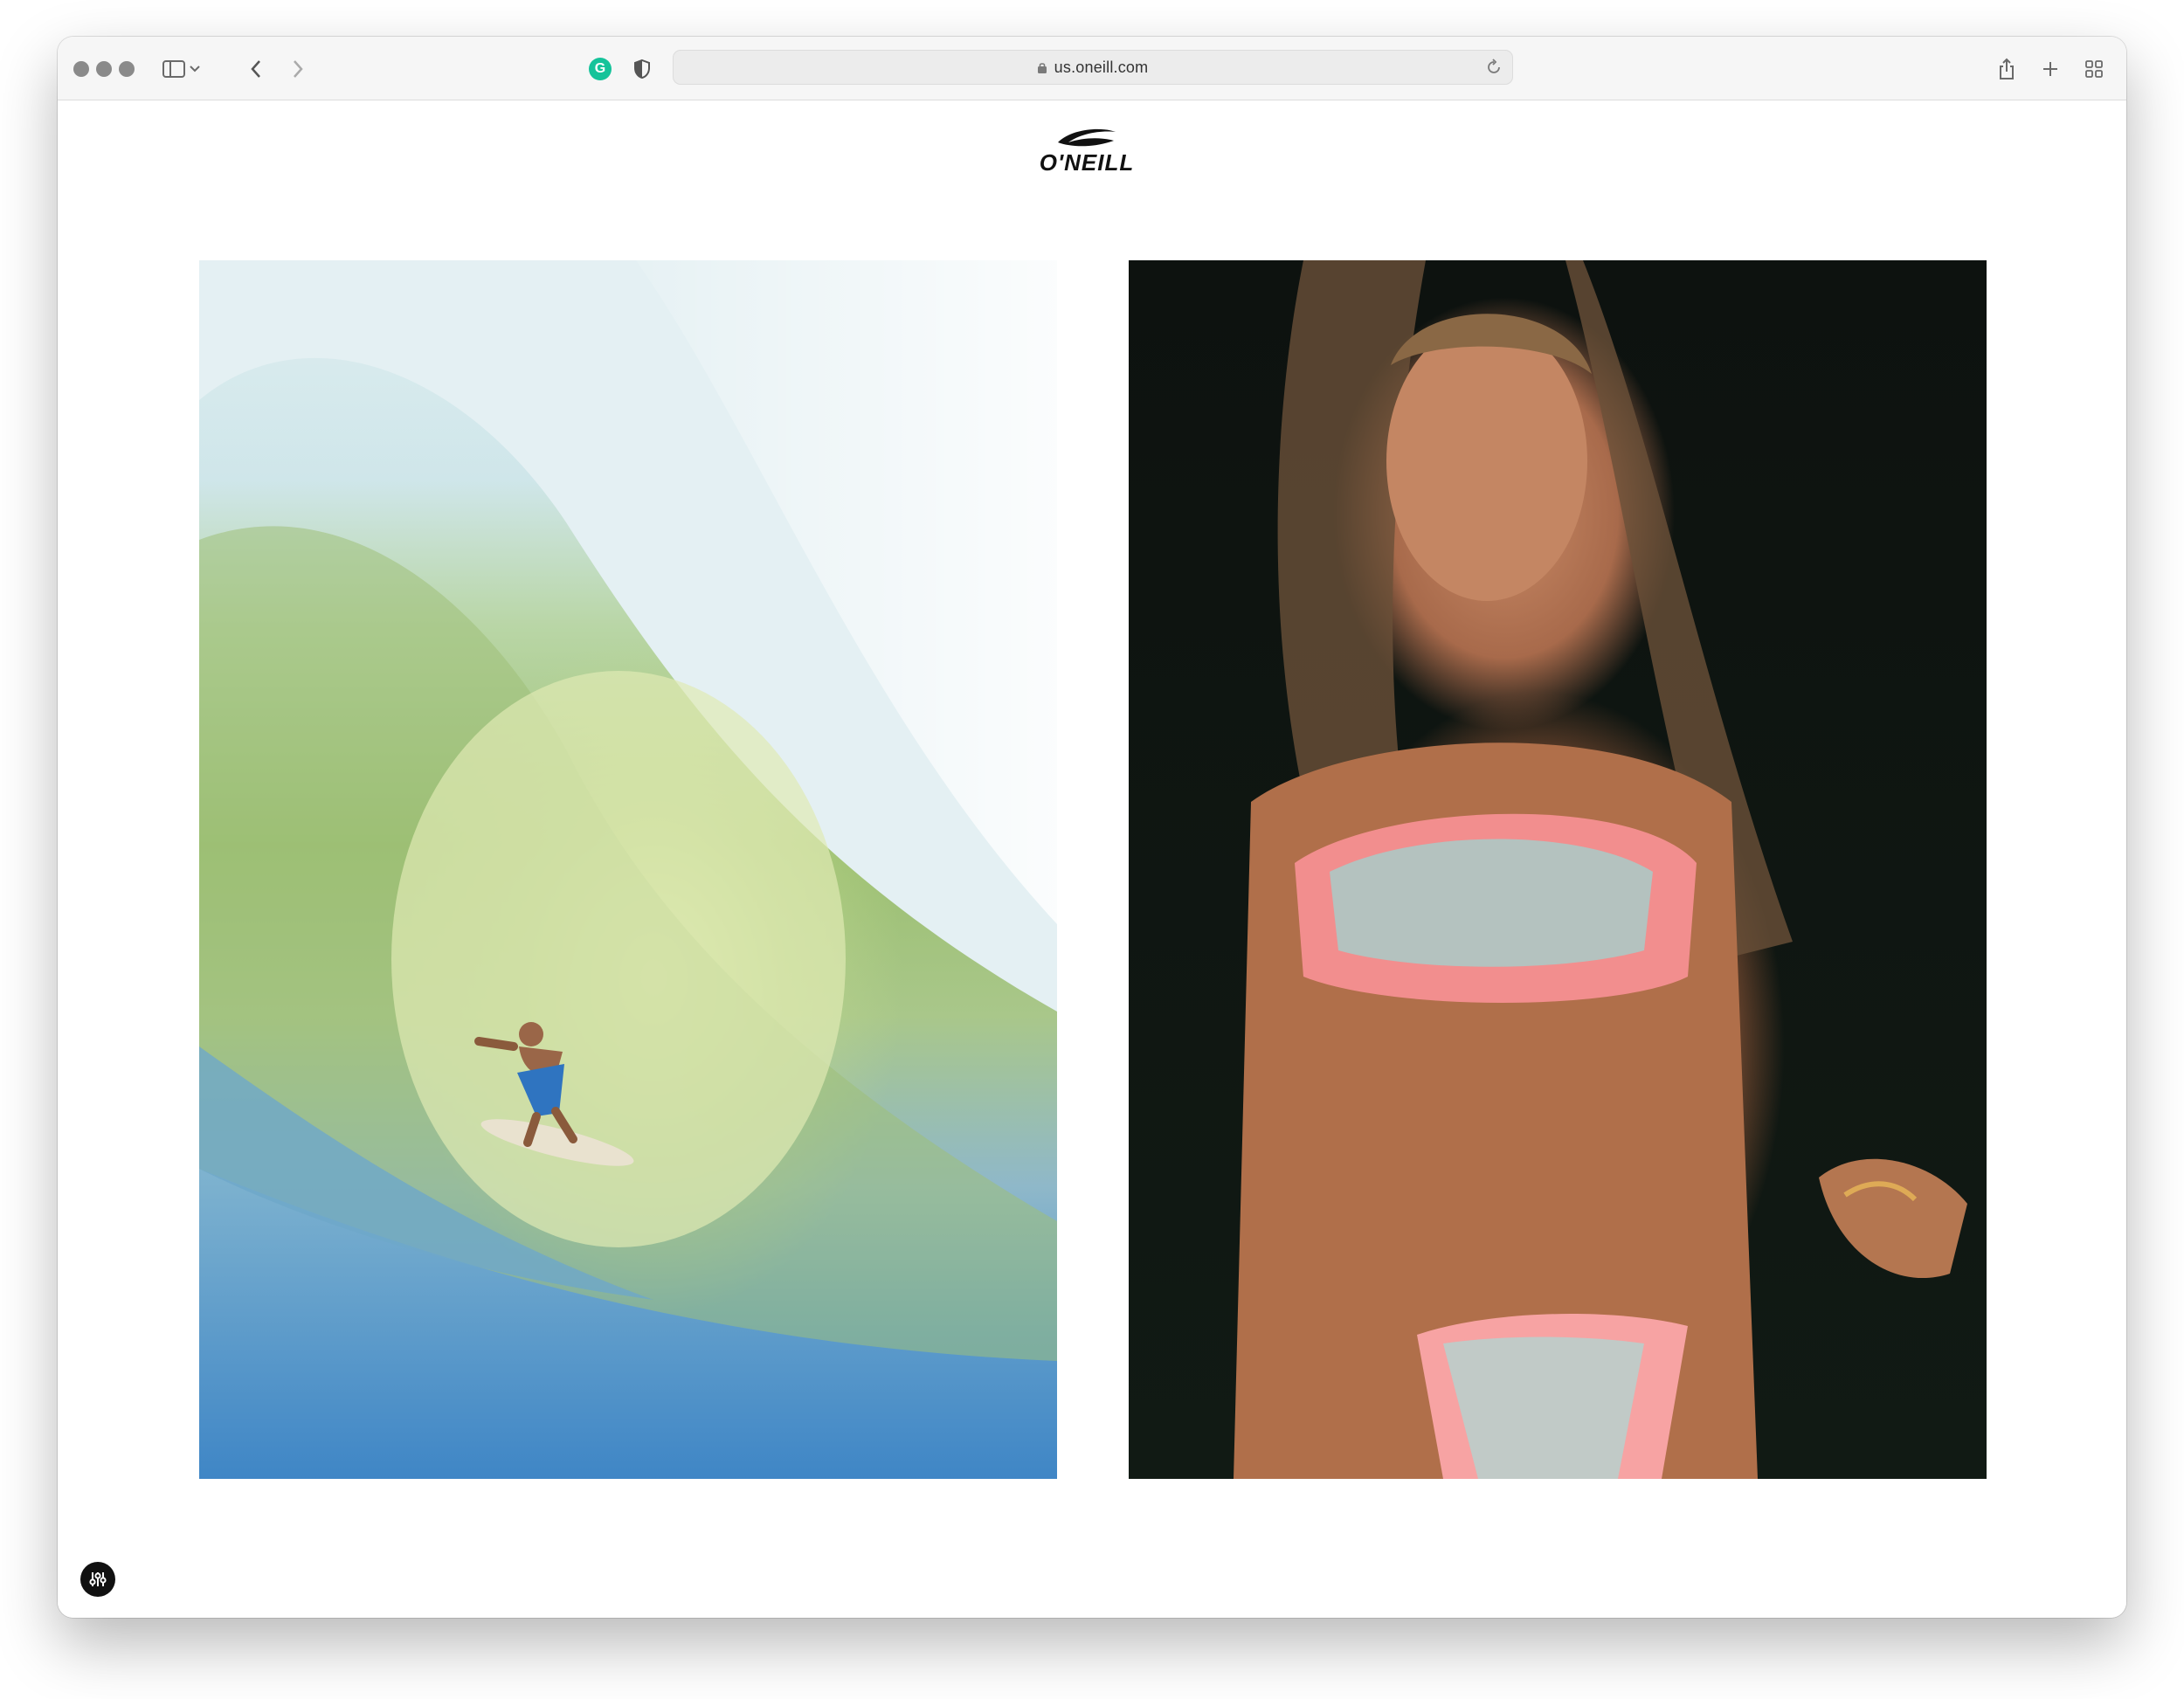 This screenshot has height=1699, width=2184. Describe the element at coordinates (1042, 67) in the screenshot. I see `lock-icon` at that location.